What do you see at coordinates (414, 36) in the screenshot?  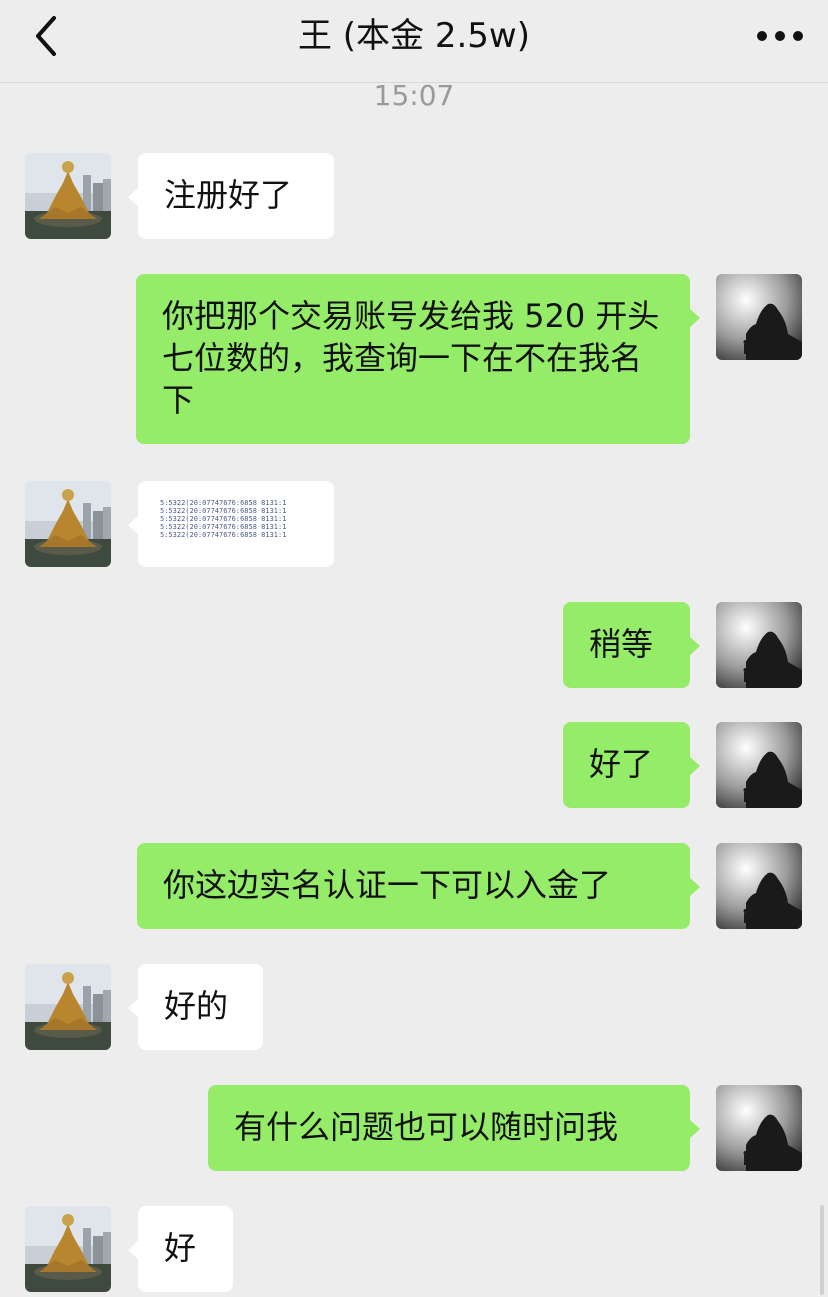 I see `chat-title: 王 (本金 2.5w)` at bounding box center [414, 36].